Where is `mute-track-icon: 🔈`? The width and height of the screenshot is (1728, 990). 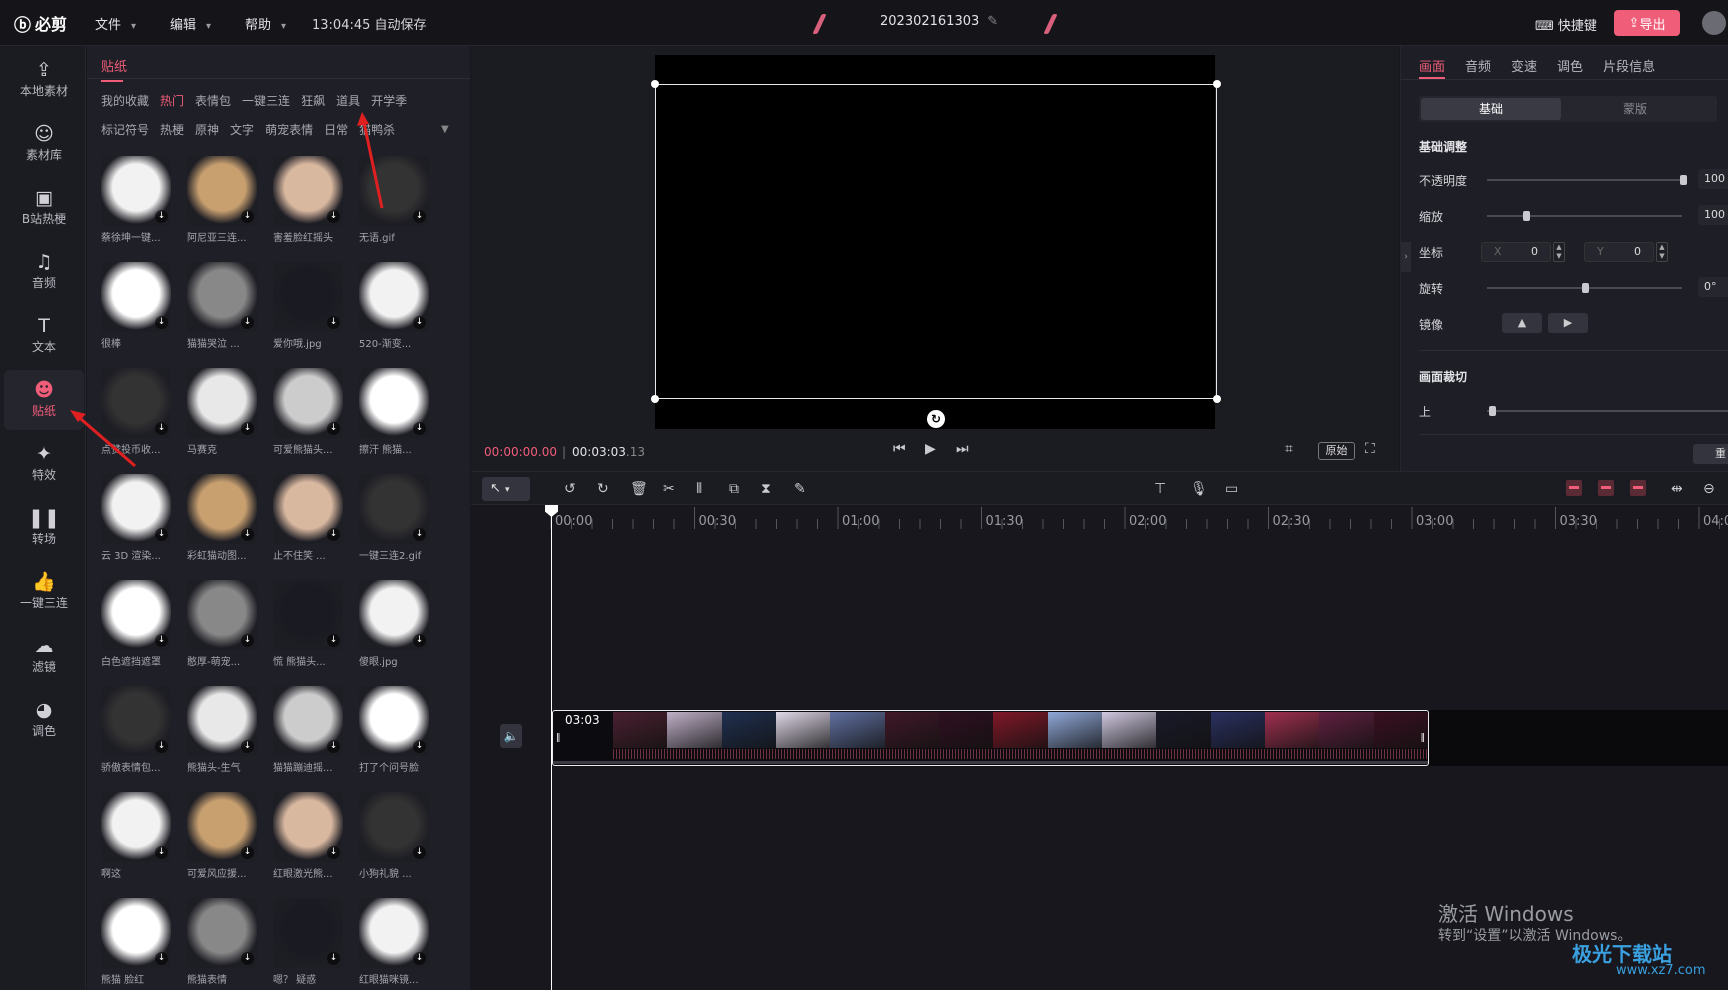 mute-track-icon: 🔈 is located at coordinates (511, 736).